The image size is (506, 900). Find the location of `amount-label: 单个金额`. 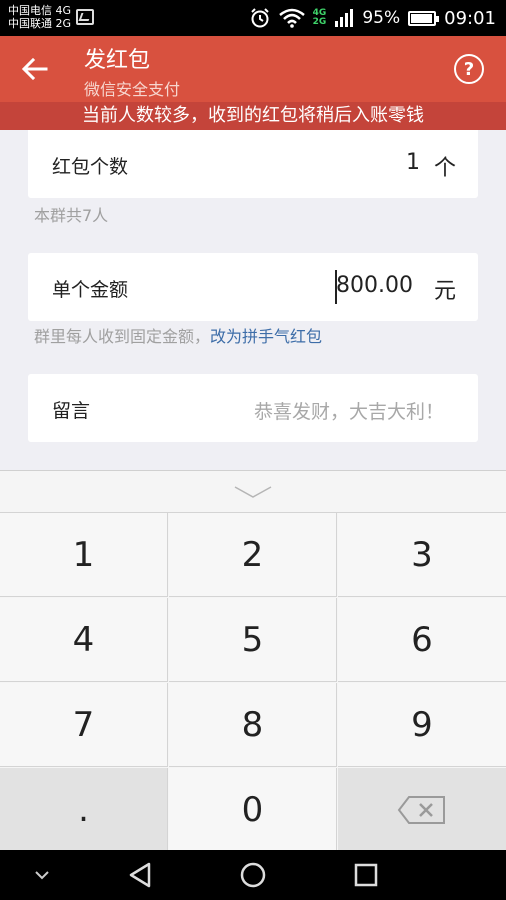

amount-label: 单个金额 is located at coordinates (90, 290).